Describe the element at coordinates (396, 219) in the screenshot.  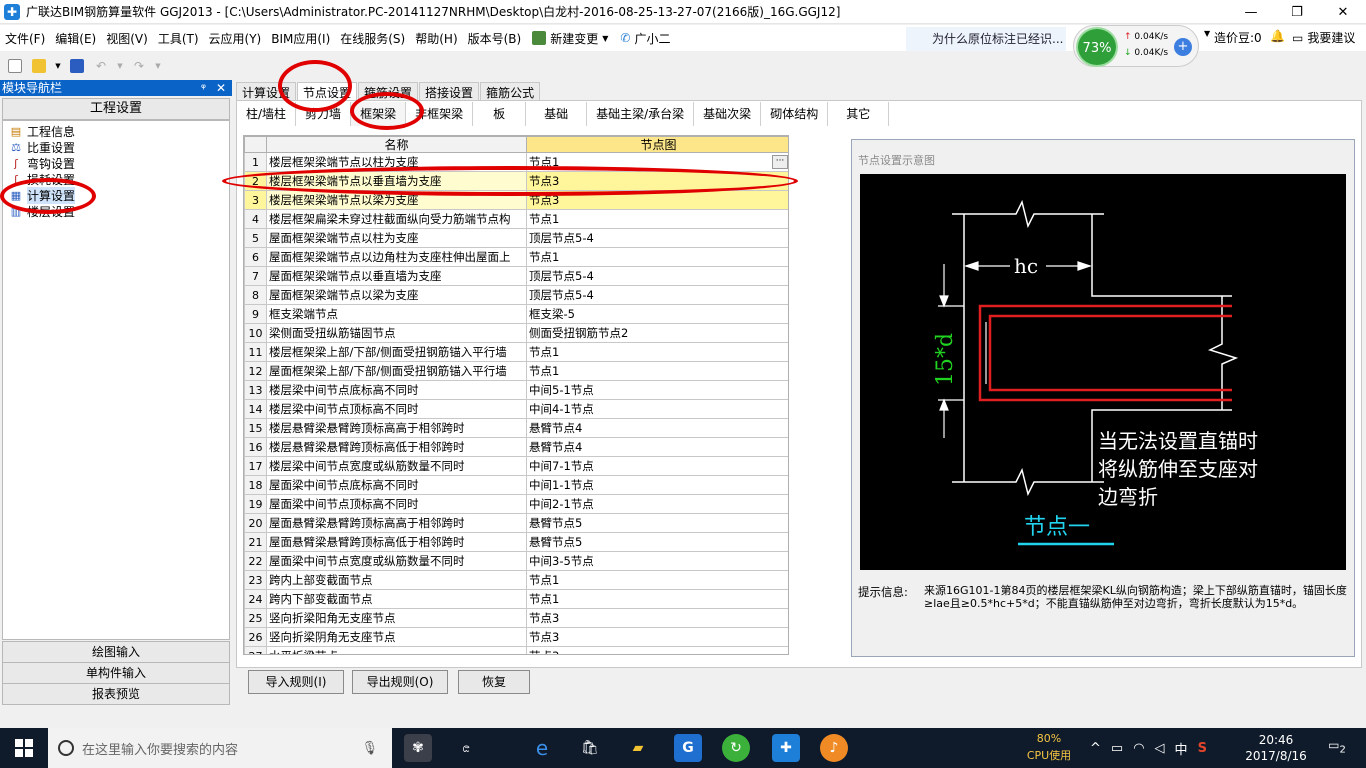
I see `cell-name: 楼层框架扁梁未穿过柱截面纵向受力筋端节点构` at that location.